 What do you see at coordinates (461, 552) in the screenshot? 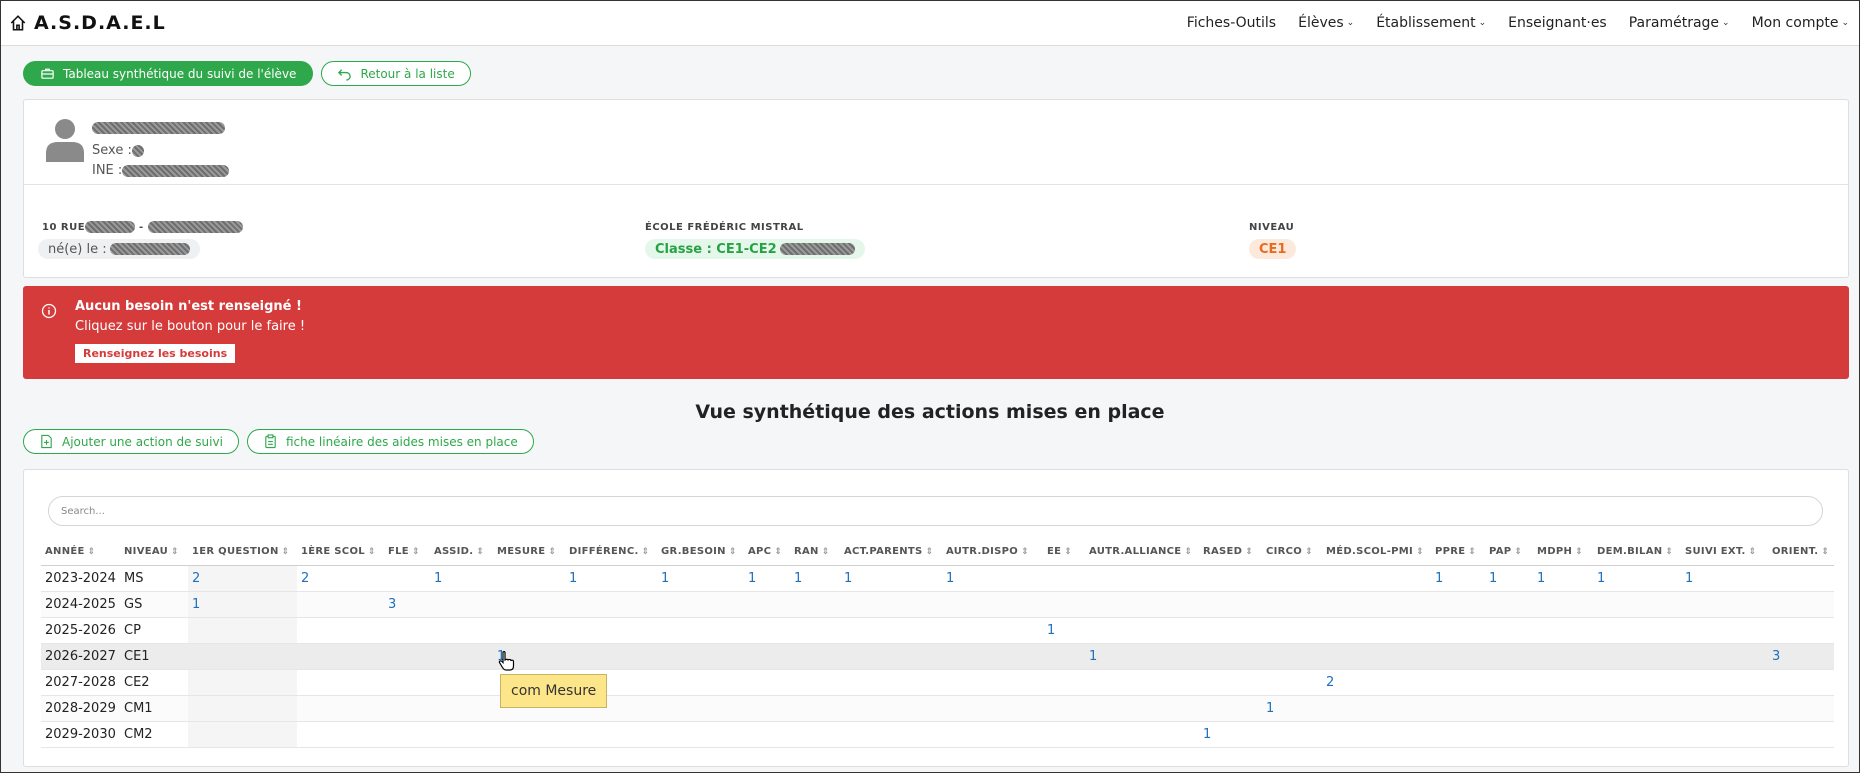
I see `column-header: ASSID. ⇕` at bounding box center [461, 552].